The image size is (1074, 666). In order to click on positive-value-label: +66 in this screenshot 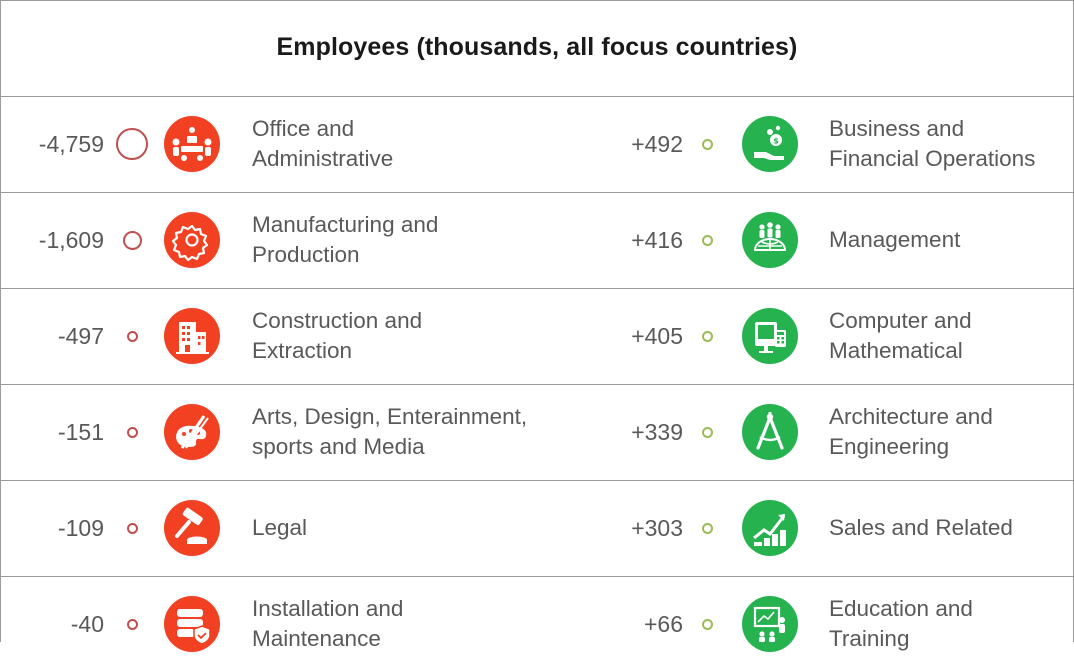, I will do `click(663, 624)`.